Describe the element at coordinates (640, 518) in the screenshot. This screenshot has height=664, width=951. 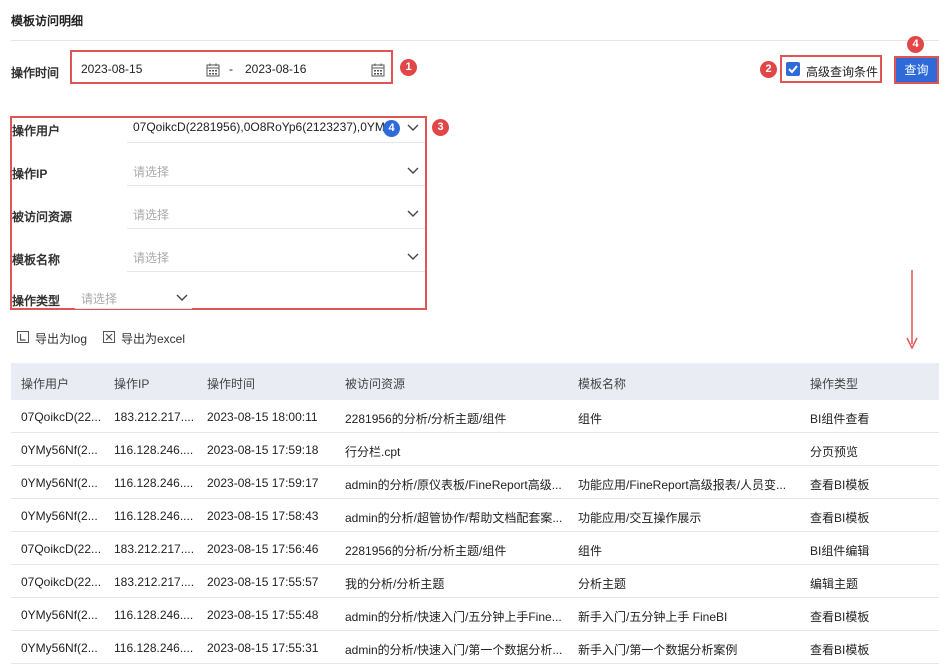
I see `cell-template: 功能应用/交互操作展示` at that location.